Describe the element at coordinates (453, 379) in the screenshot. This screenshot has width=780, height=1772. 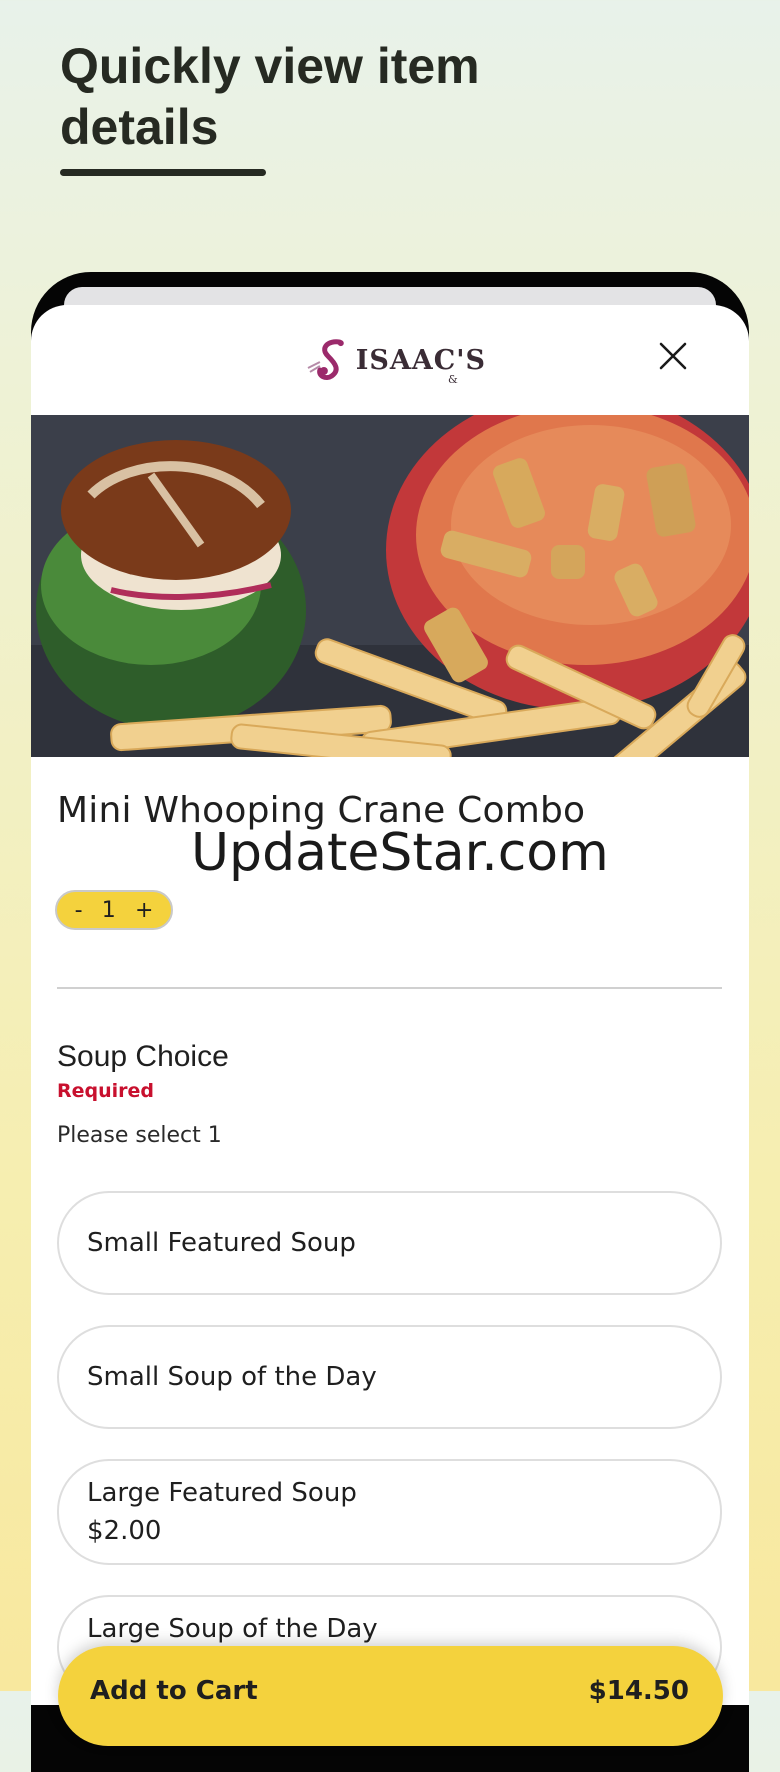
I see `brand-ampersand: &` at that location.